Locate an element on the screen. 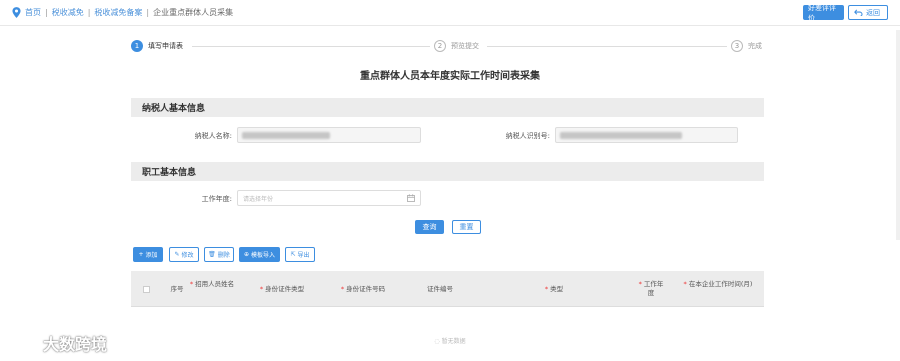  col-work-months: * 在本企业工作时间(月) is located at coordinates (718, 284).